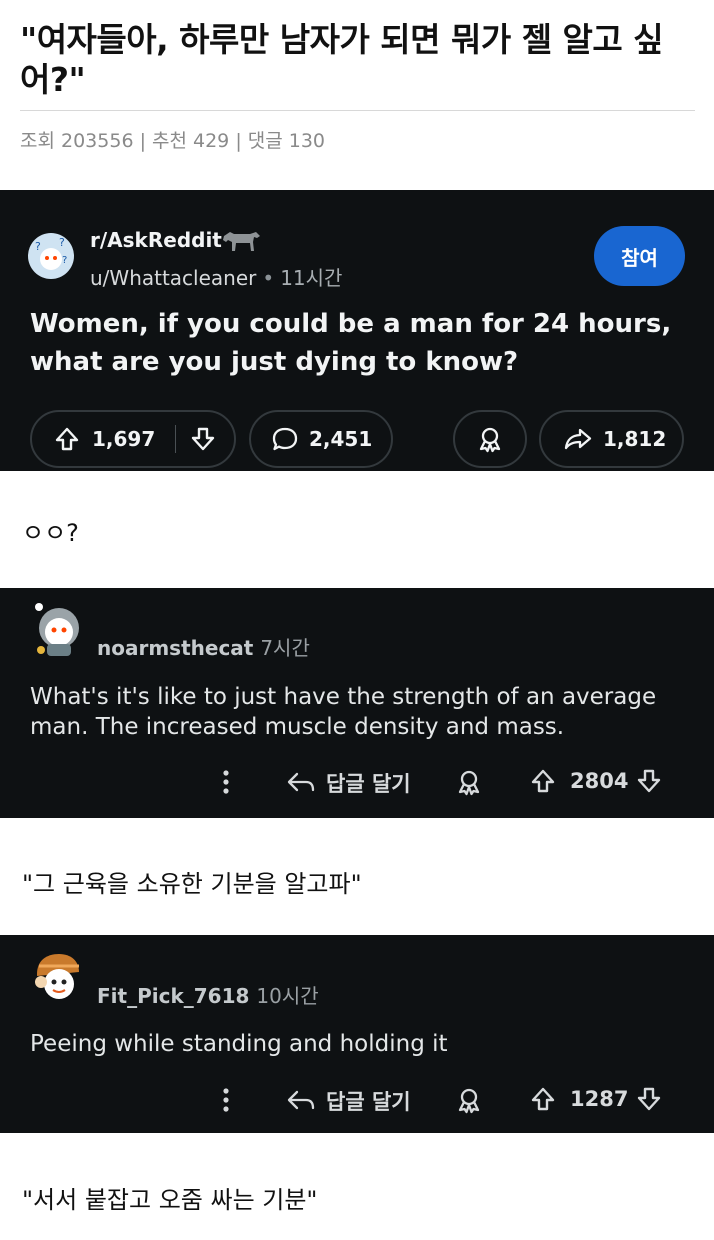 The width and height of the screenshot is (714, 1240). What do you see at coordinates (635, 439) in the screenshot?
I see `share-count: 1,812` at bounding box center [635, 439].